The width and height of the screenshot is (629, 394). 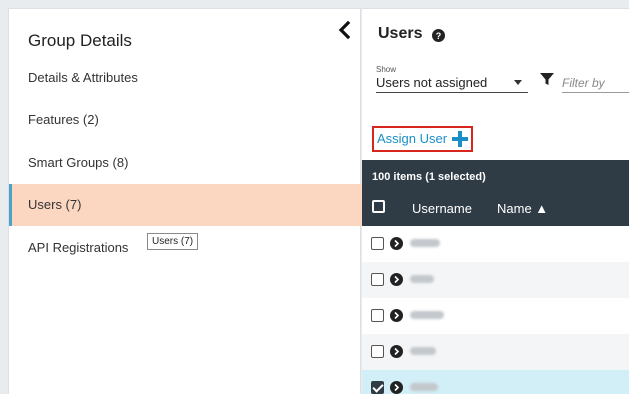 I want to click on filter-input, so click(x=595, y=83).